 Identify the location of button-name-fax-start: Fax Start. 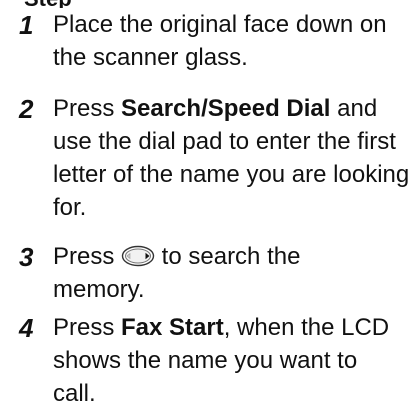
(172, 327).